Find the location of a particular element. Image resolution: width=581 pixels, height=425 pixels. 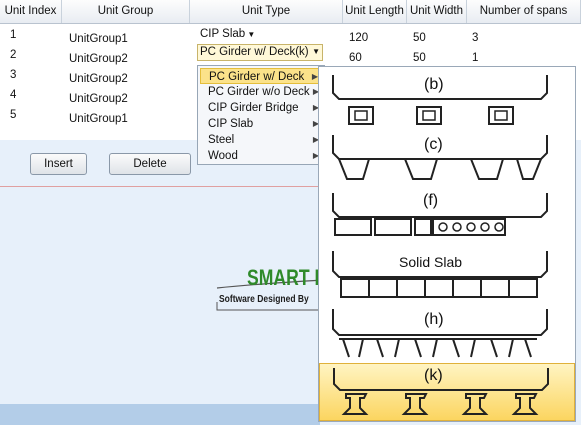

option-label: (b) is located at coordinates (434, 84).